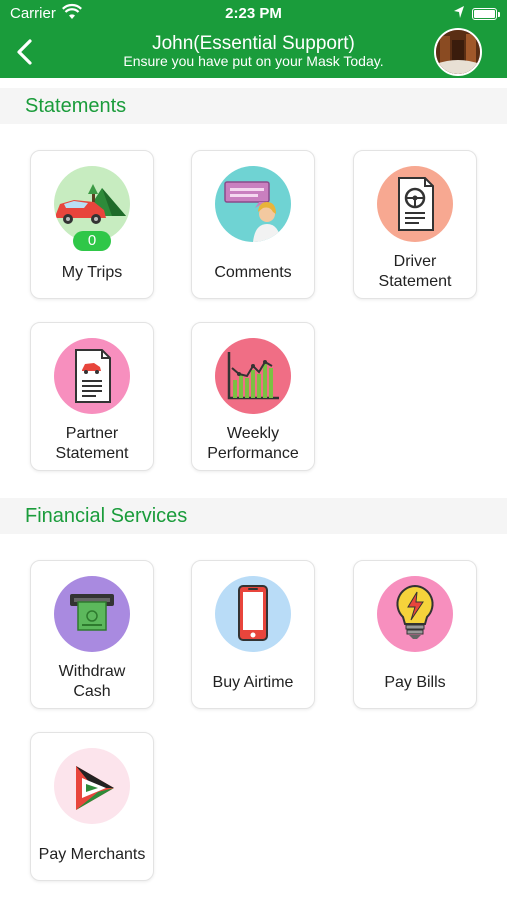  I want to click on mobile-phone-icon, so click(253, 614).